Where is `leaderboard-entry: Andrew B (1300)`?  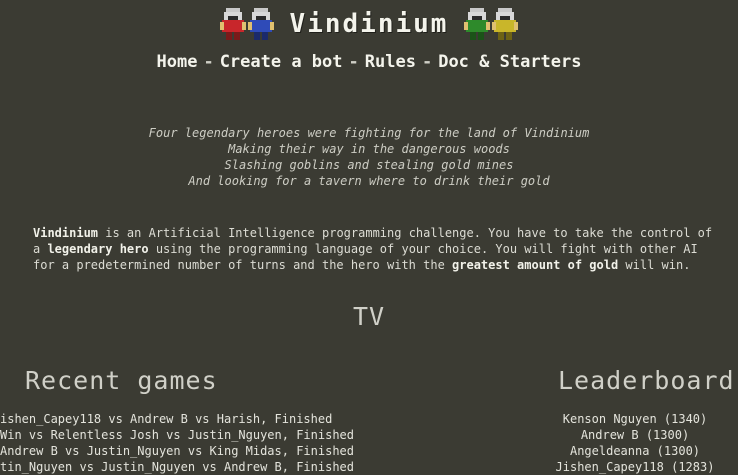 leaderboard-entry: Andrew B (1300) is located at coordinates (635, 435).